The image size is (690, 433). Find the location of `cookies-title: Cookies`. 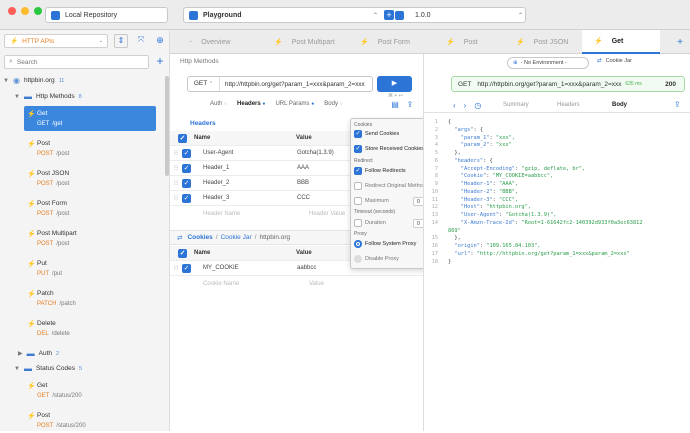

cookies-title: Cookies is located at coordinates (200, 237).